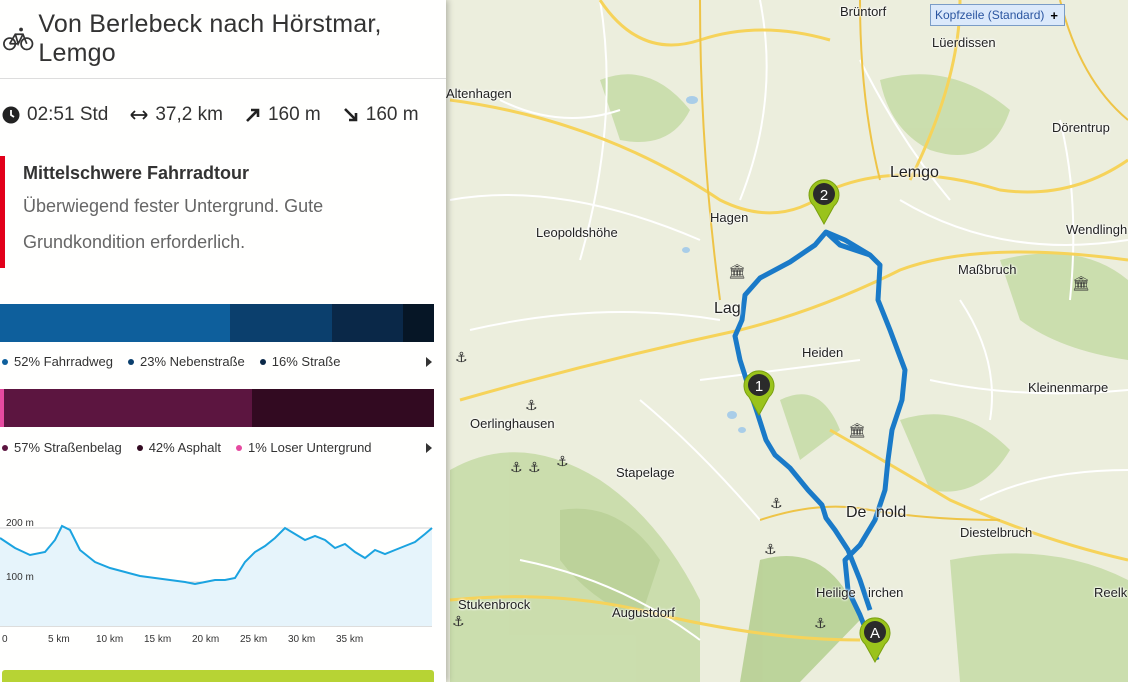 The image size is (1128, 682). I want to click on descent-value: 160 m, so click(392, 114).